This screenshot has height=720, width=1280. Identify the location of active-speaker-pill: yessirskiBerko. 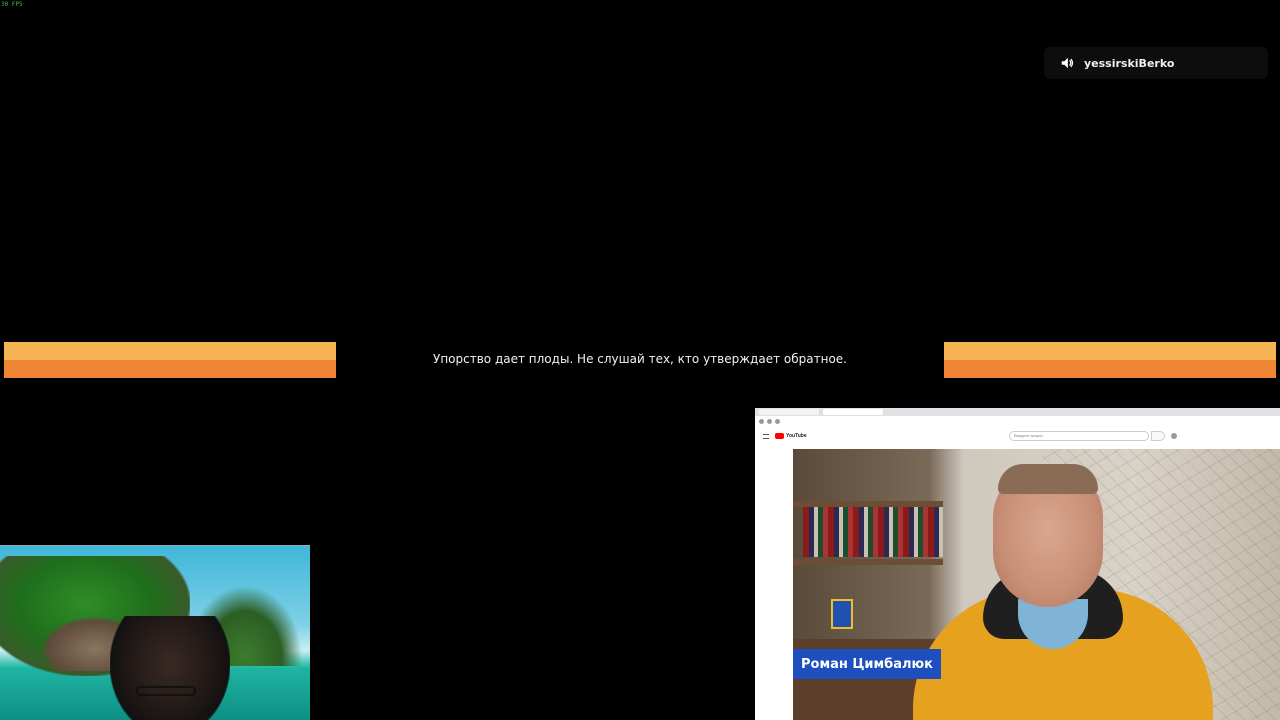
(1156, 63).